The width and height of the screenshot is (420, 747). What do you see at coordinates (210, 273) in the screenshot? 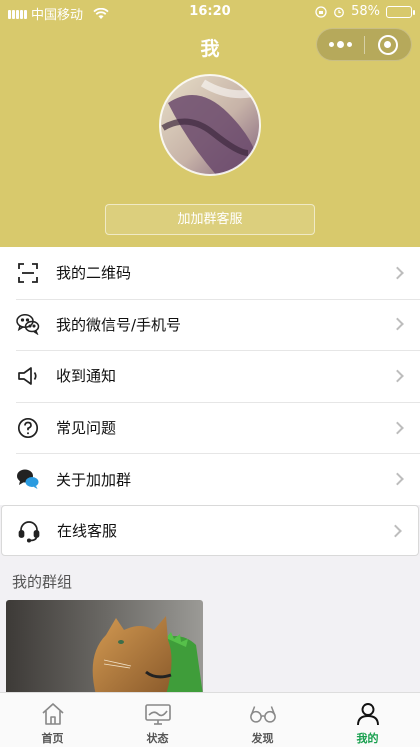
I see `menu-item-qrcode: 我的二维码` at bounding box center [210, 273].